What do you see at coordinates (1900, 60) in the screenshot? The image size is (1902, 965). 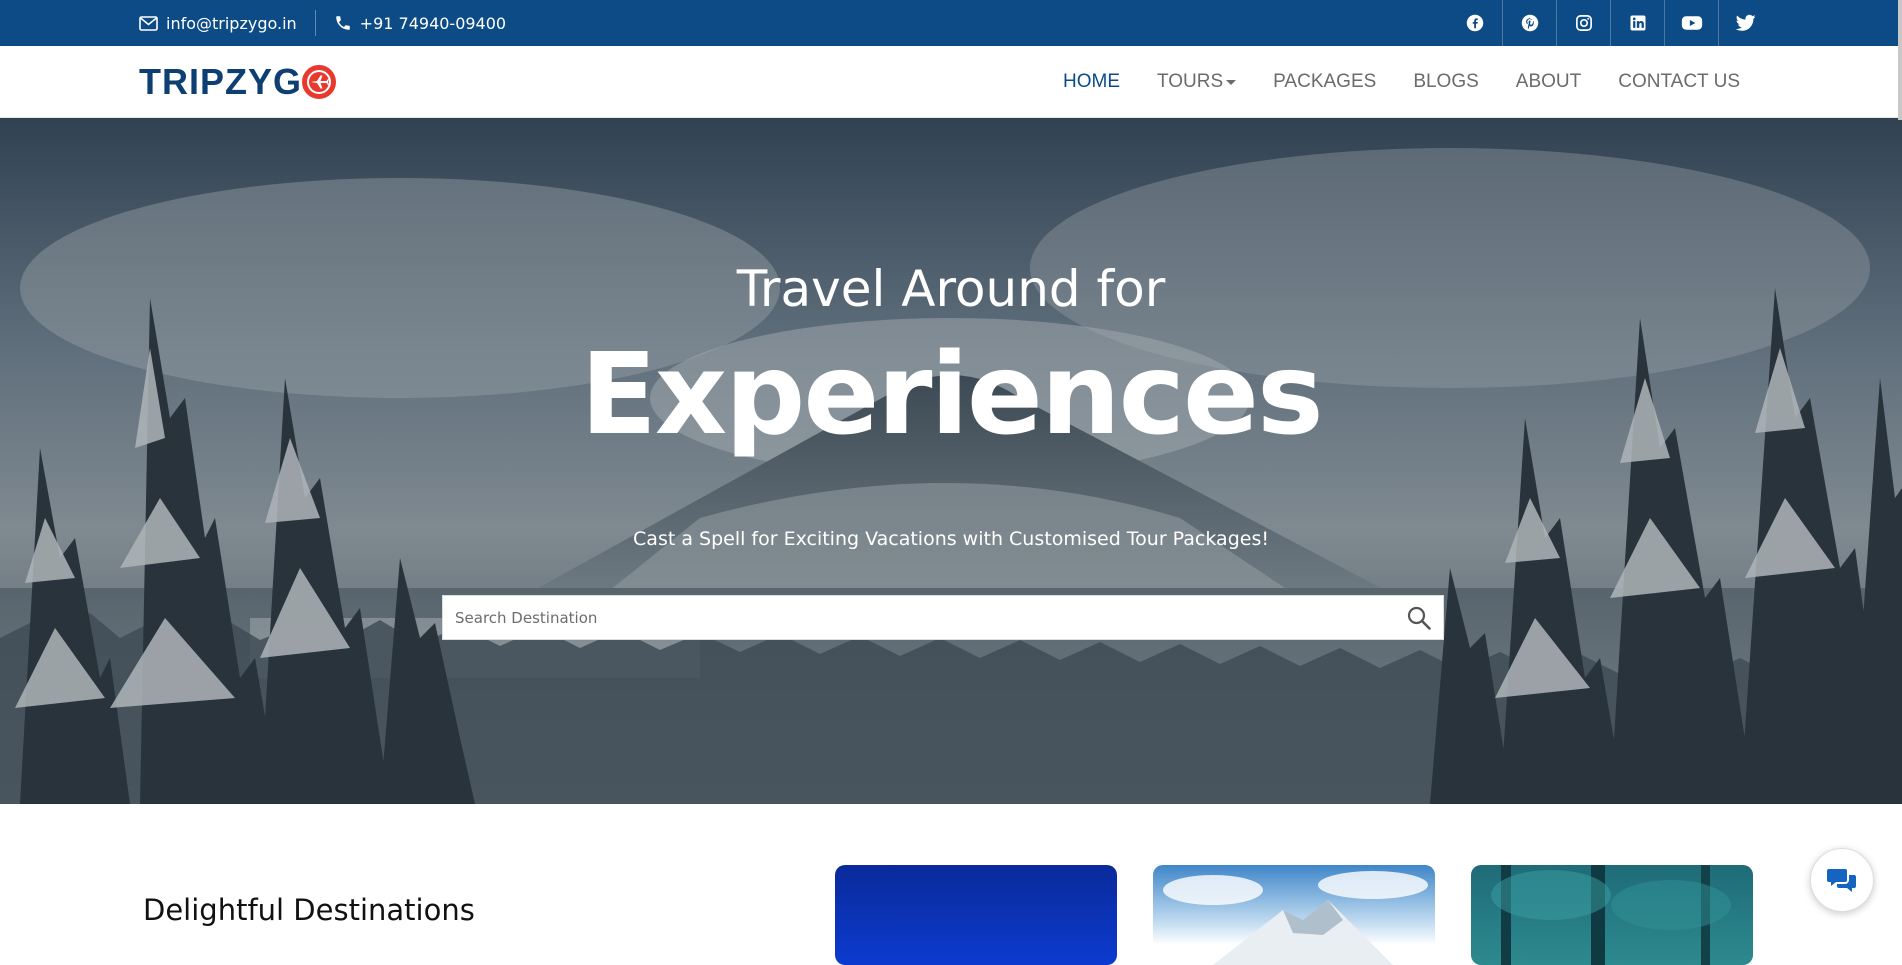 I see `page-scrollbar` at bounding box center [1900, 60].